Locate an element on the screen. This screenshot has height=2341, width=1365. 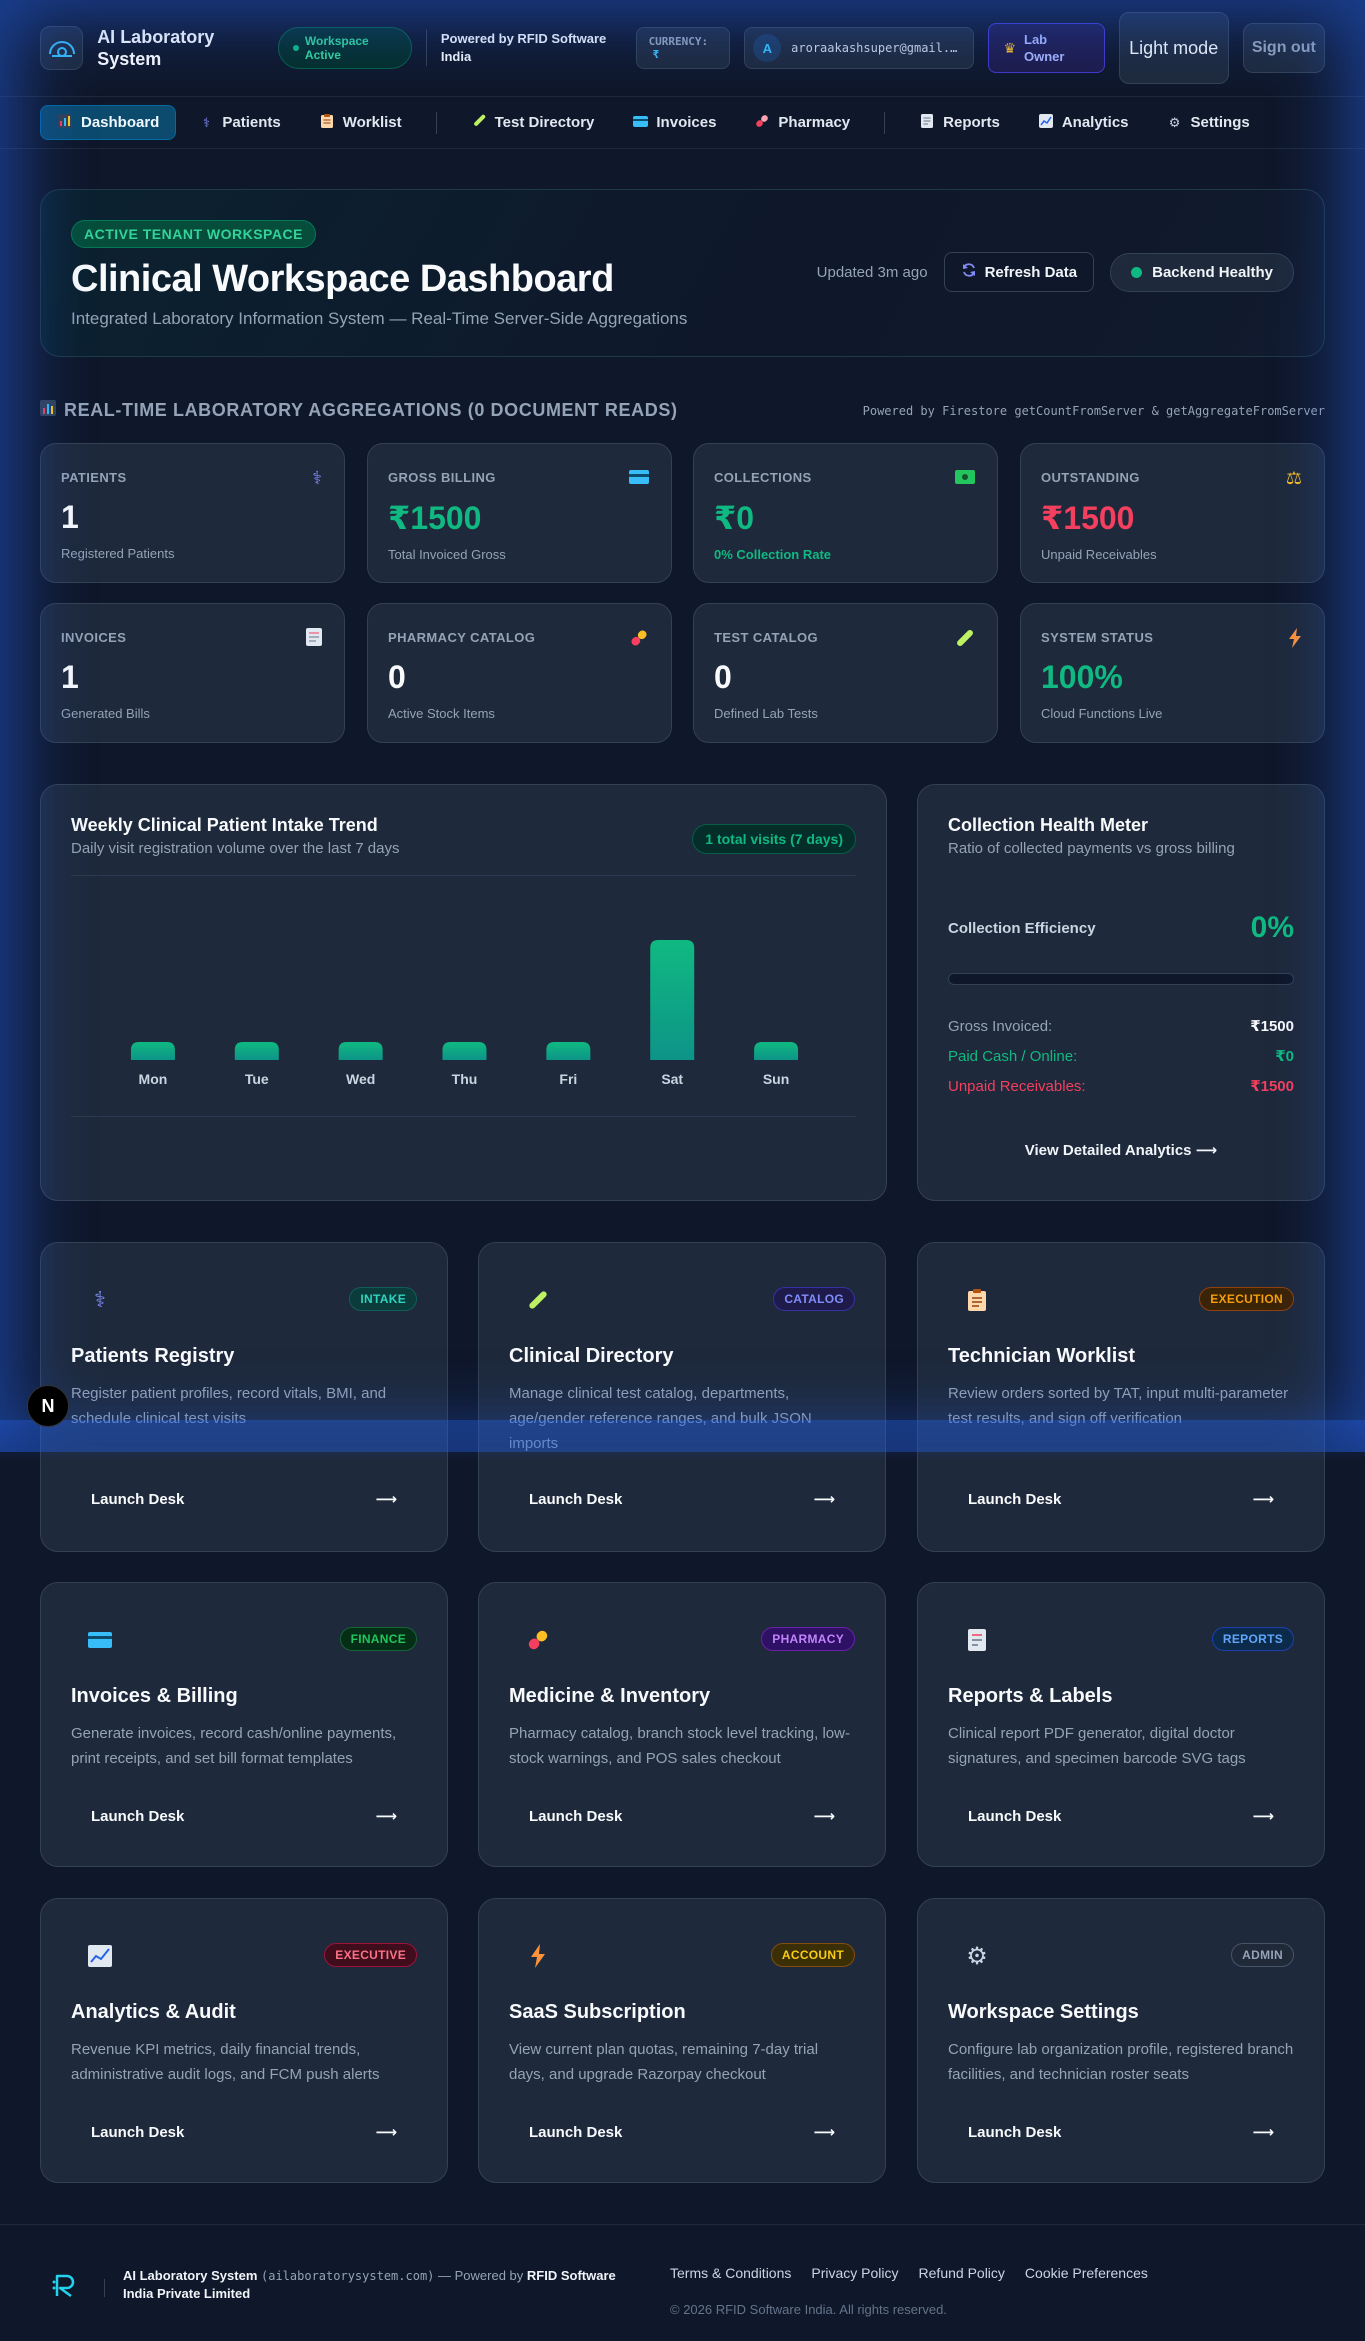
stat-label: TEST CATALOG is located at coordinates (766, 637).